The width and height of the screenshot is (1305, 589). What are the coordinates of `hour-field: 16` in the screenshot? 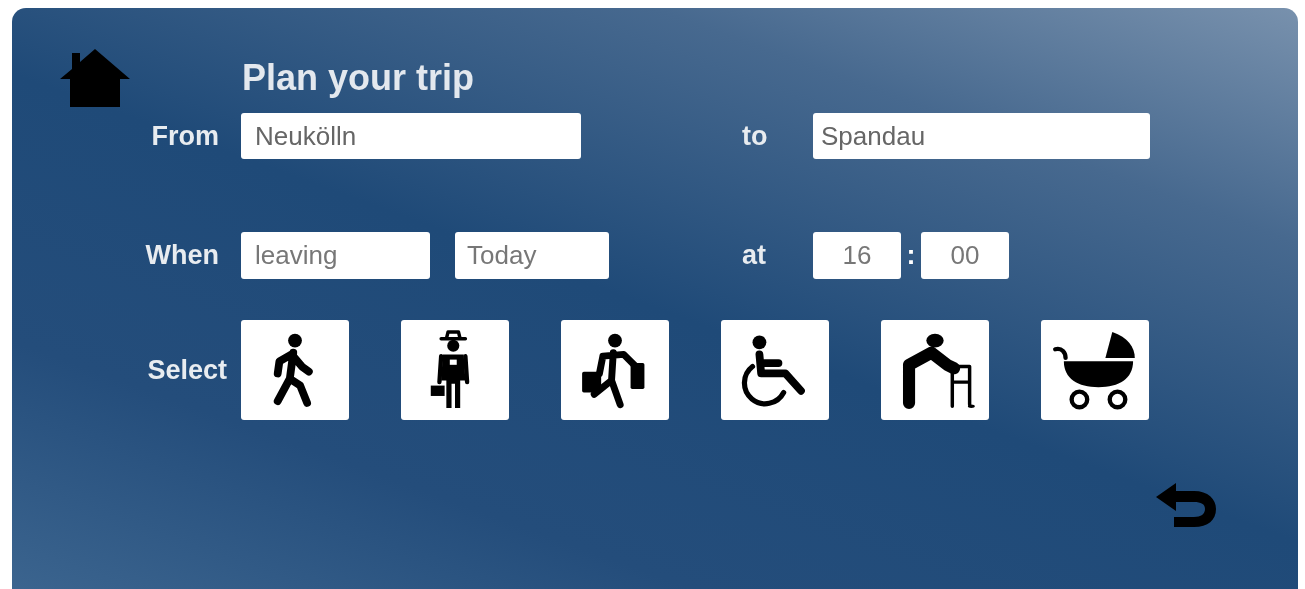 It's located at (857, 255).